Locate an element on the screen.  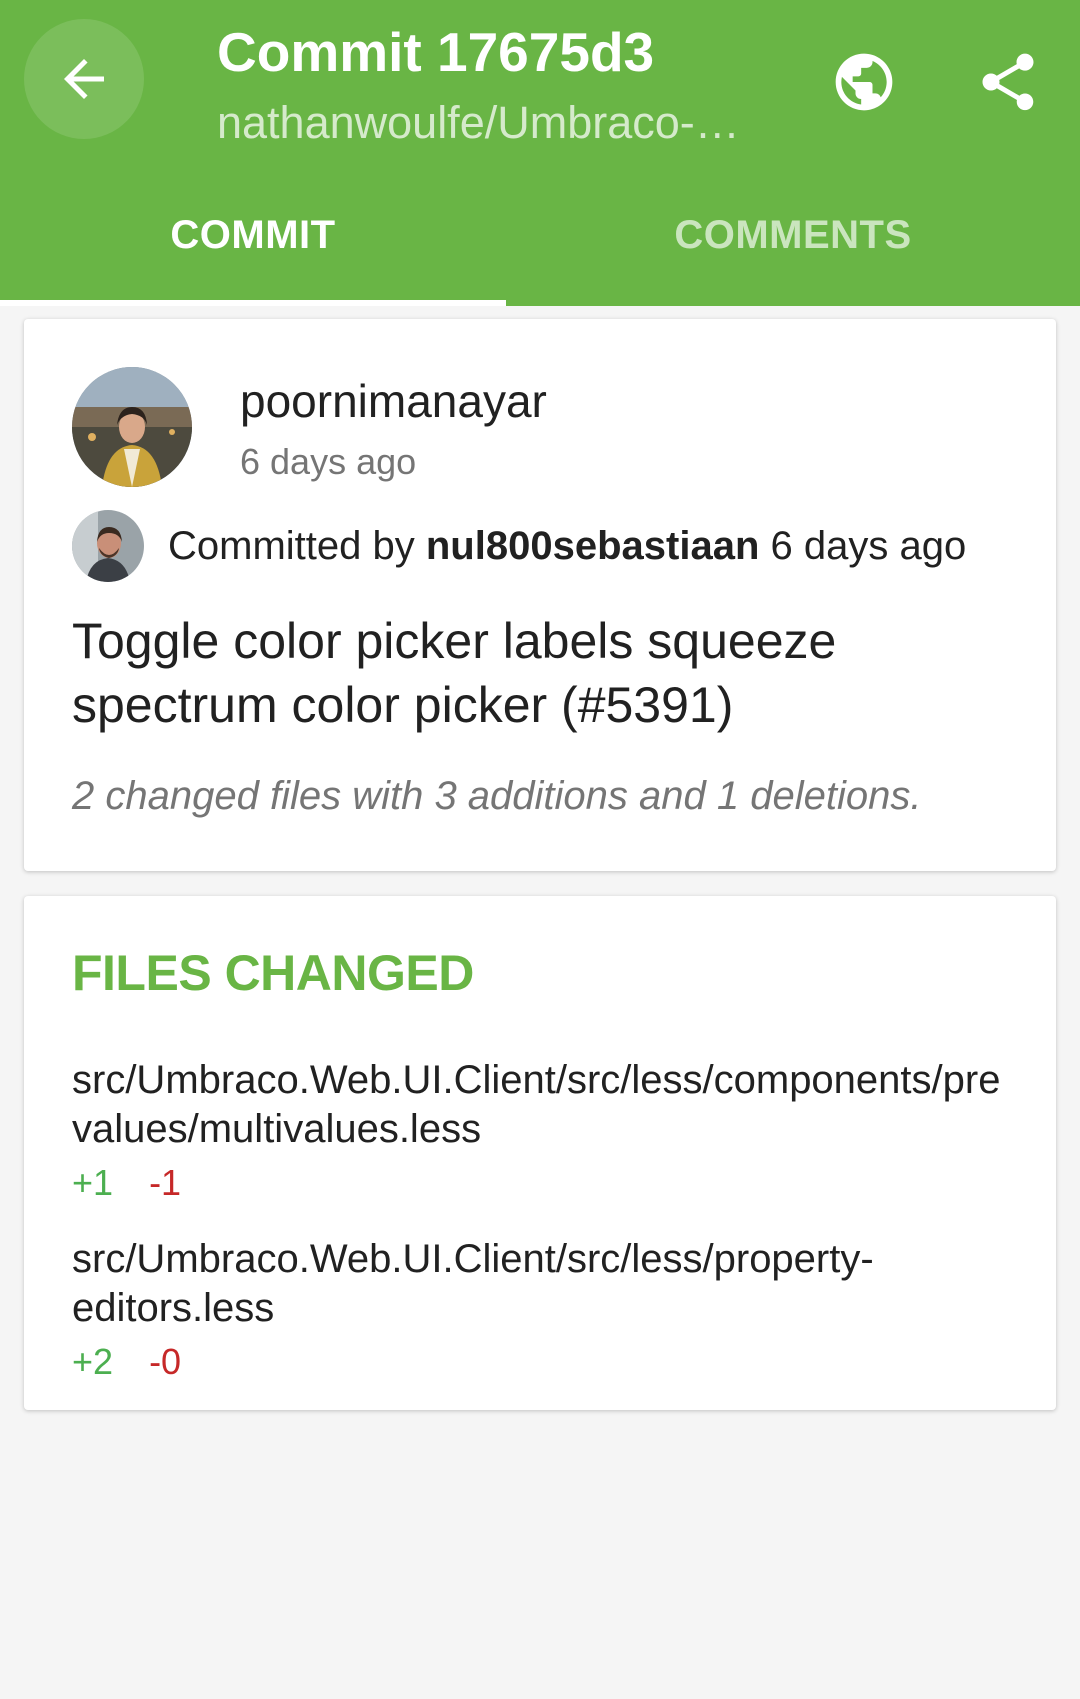
arrow-back-icon is located at coordinates (84, 79).